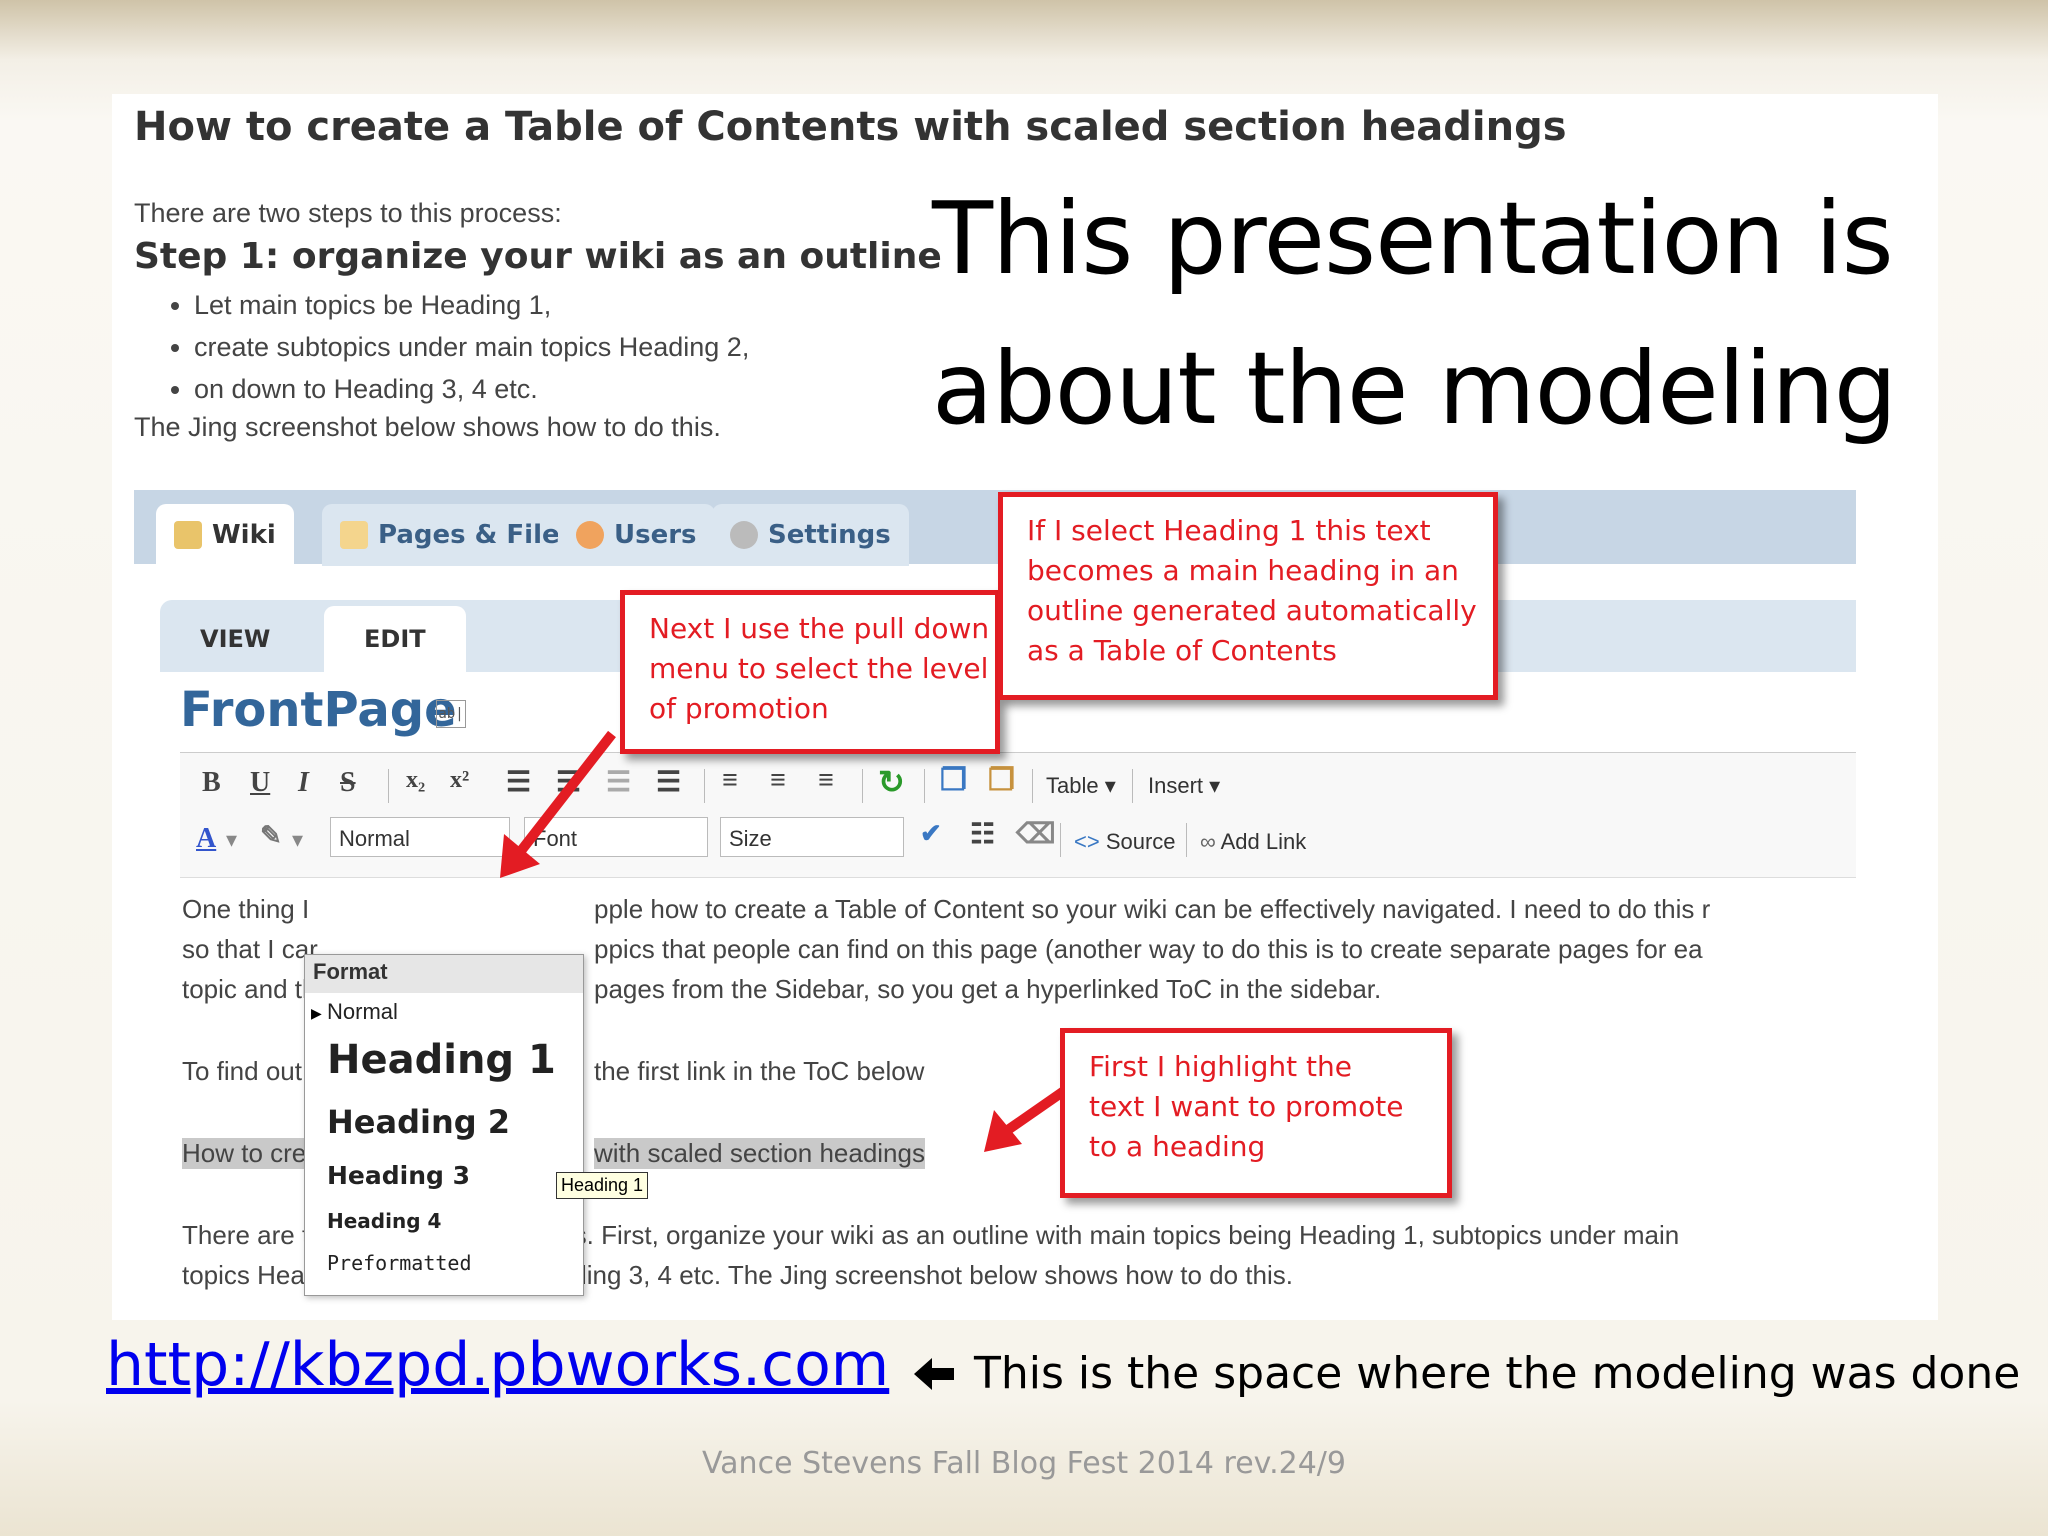 The height and width of the screenshot is (1536, 2048). Describe the element at coordinates (819, 628) in the screenshot. I see `callout-line: Next I use the pull down` at that location.